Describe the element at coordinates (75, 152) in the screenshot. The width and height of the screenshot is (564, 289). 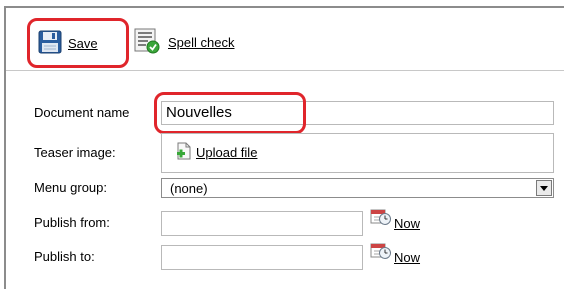
I see `teaser-image-label: Teaser image:` at that location.